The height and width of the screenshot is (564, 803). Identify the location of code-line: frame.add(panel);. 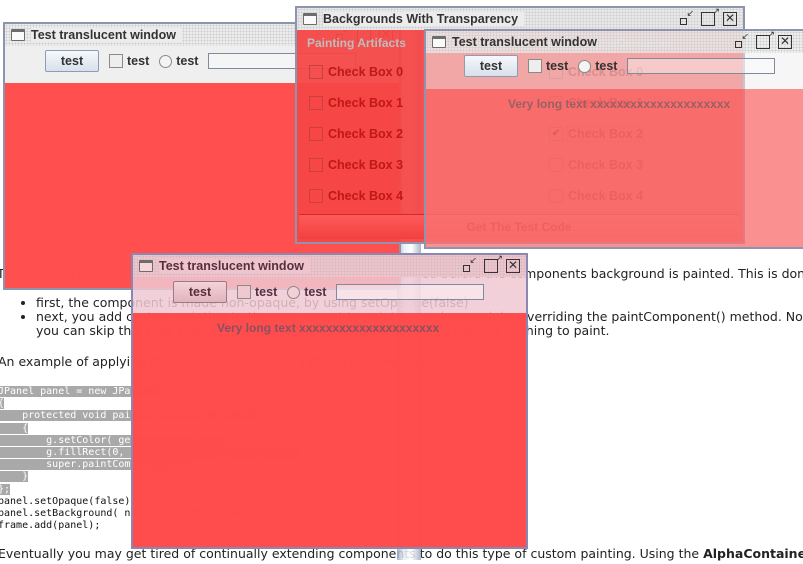
(50, 526).